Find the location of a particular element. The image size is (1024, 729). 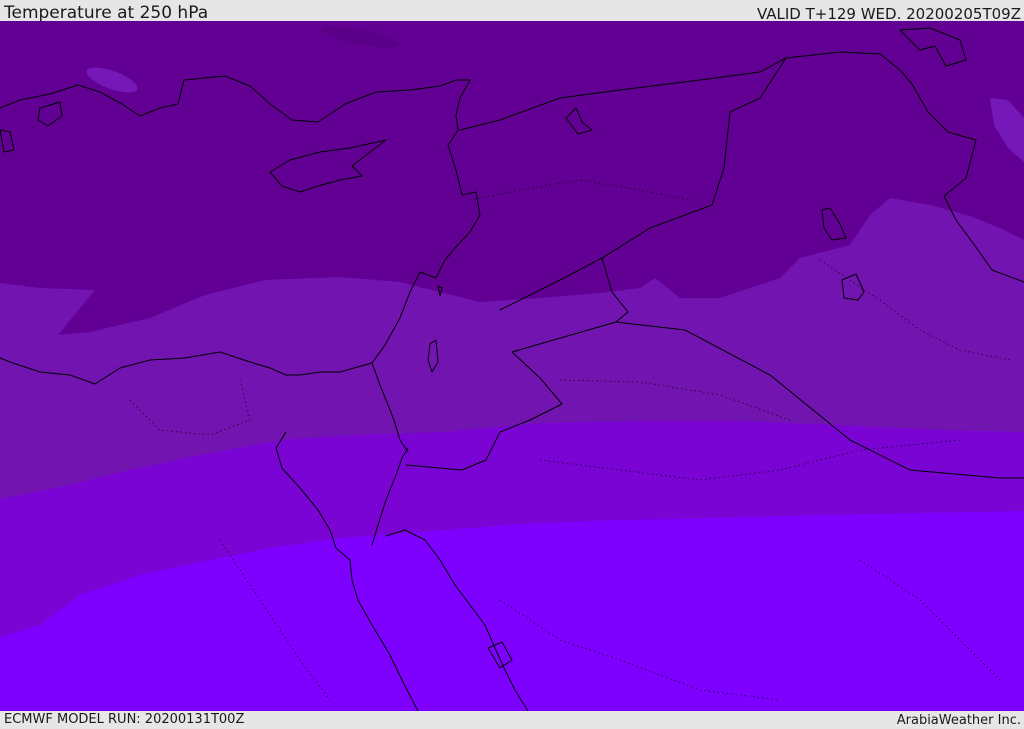

credit-label: ArabiaWeather Inc. is located at coordinates (958, 720).